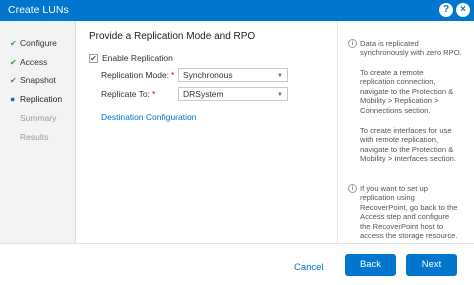  What do you see at coordinates (446, 10) in the screenshot?
I see `help-icon: ?` at bounding box center [446, 10].